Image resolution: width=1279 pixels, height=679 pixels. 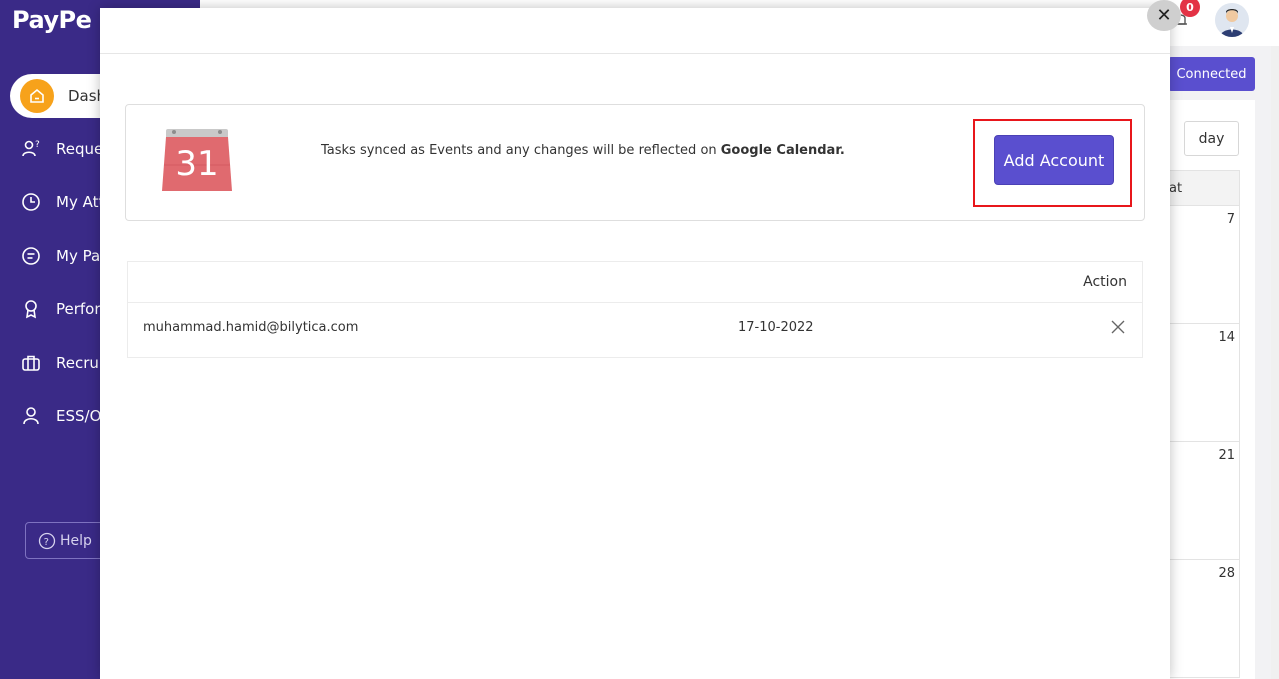 I want to click on account-date: 17-10-2022, so click(x=776, y=327).